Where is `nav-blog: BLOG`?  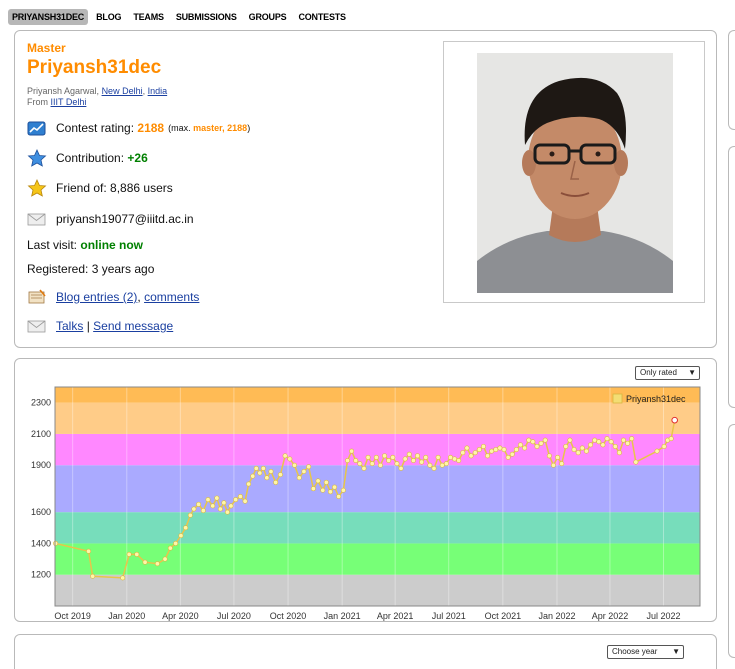
nav-blog: BLOG is located at coordinates (108, 17).